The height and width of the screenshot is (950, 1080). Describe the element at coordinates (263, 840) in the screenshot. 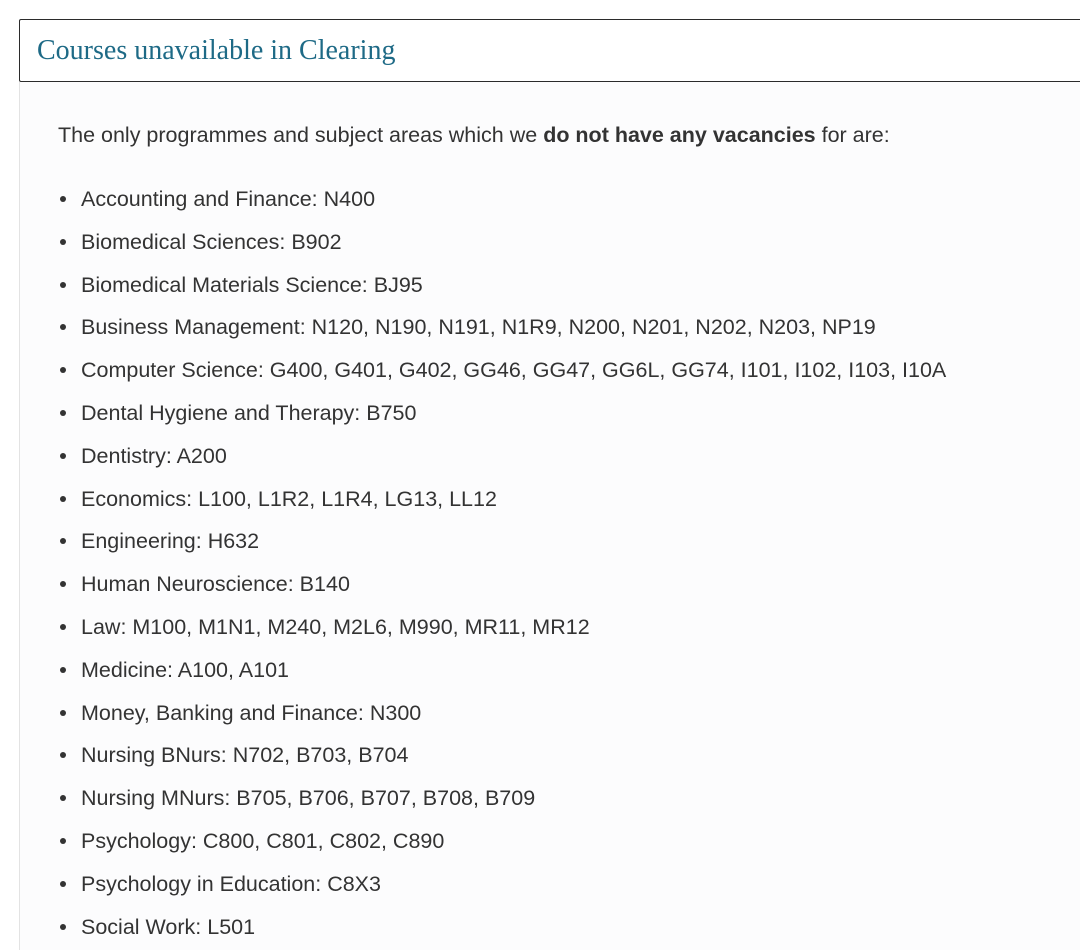

I see `course-text: Psychology: C800, C801, C802, C890` at that location.